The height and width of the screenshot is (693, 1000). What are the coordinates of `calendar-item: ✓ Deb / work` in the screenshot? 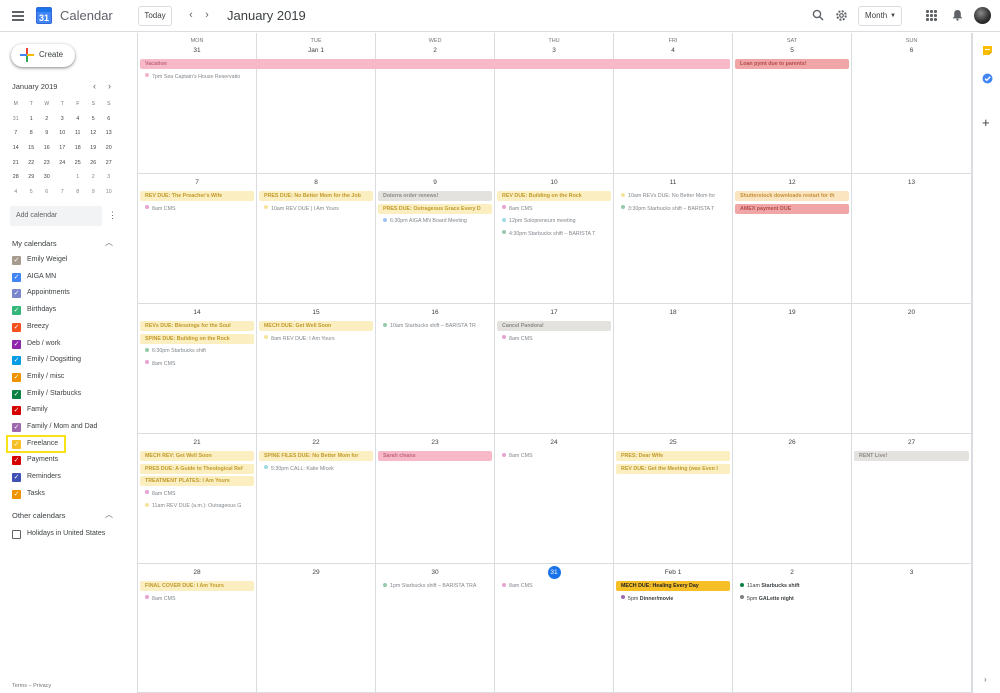 It's located at (67, 345).